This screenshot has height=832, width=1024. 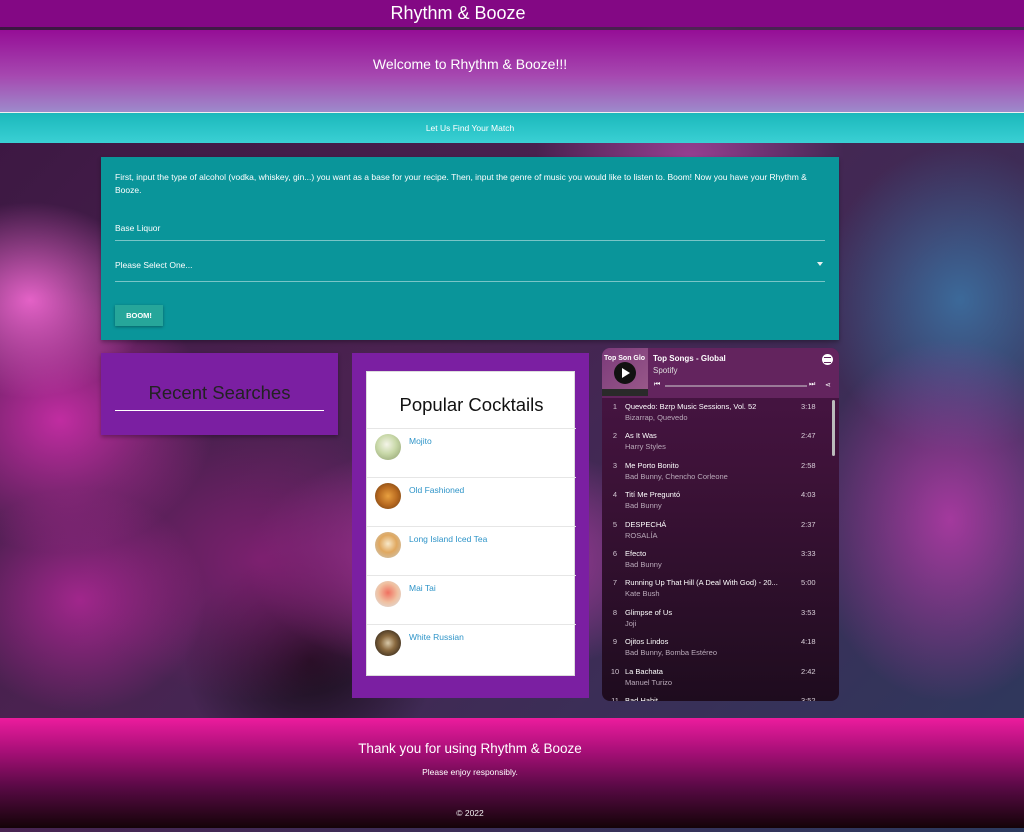 I want to click on play-button, so click(x=625, y=373).